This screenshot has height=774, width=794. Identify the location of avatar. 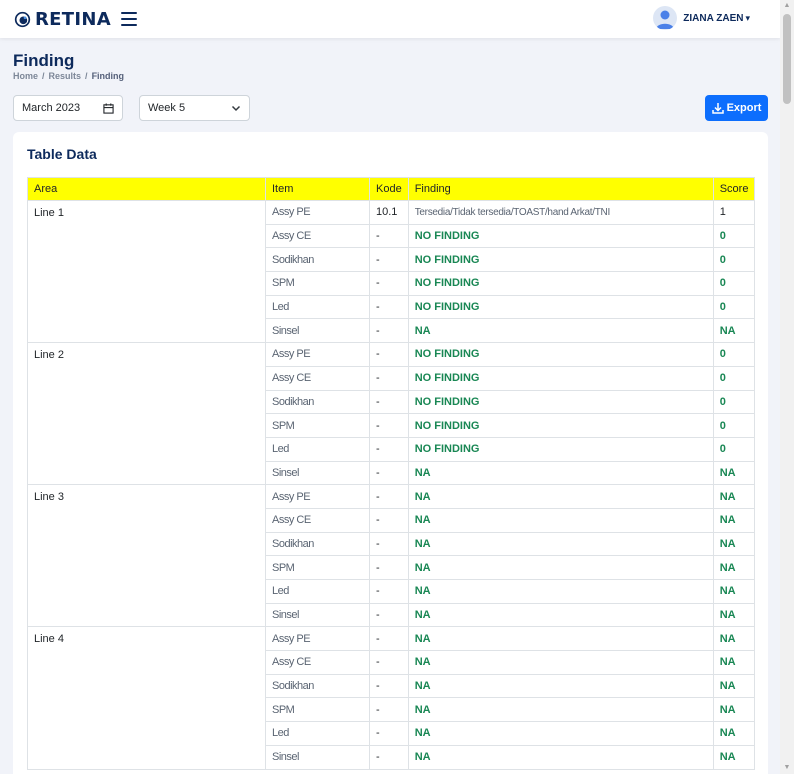
(665, 18).